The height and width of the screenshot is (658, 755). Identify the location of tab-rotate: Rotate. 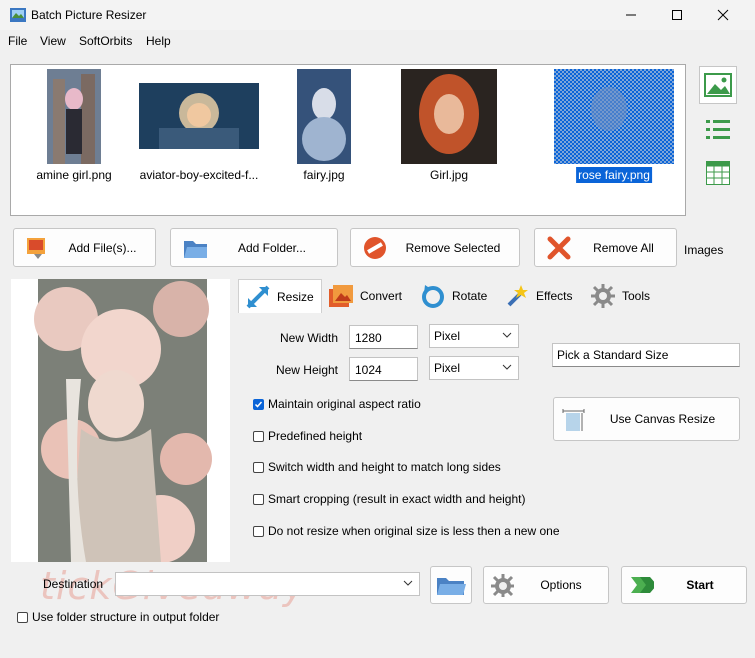
(455, 296).